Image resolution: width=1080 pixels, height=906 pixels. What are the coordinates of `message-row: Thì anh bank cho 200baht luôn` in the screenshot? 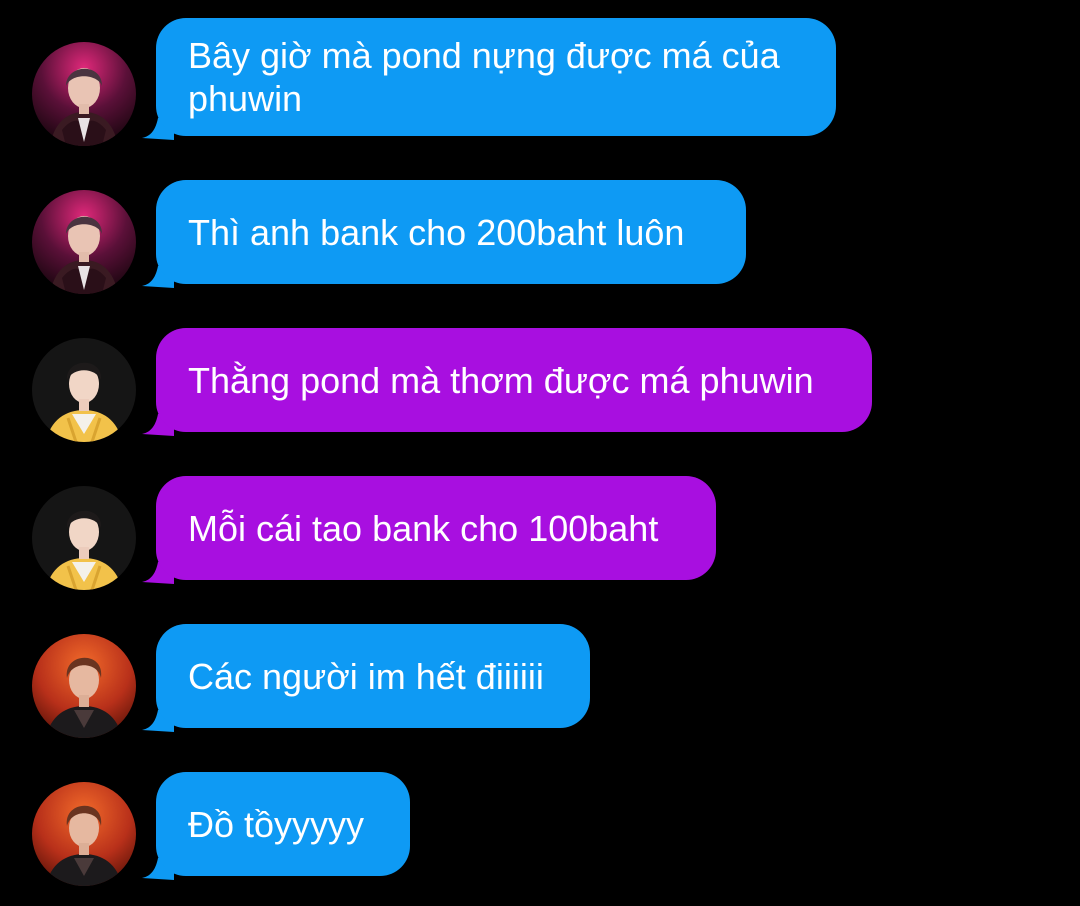 It's located at (540, 237).